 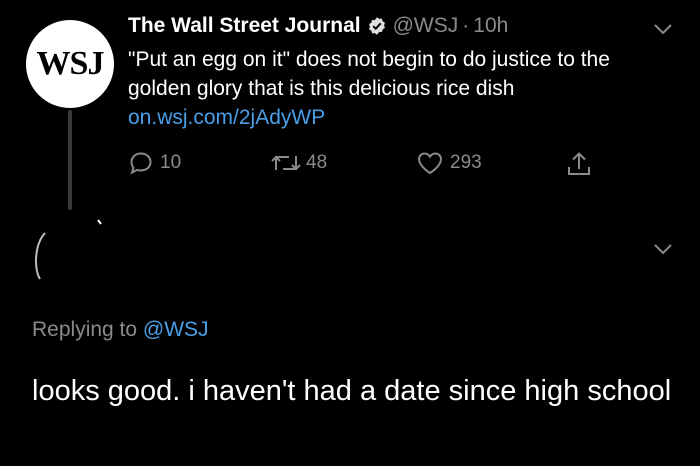 What do you see at coordinates (368, 165) in the screenshot?
I see `tweet-actions: 10 48 293` at bounding box center [368, 165].